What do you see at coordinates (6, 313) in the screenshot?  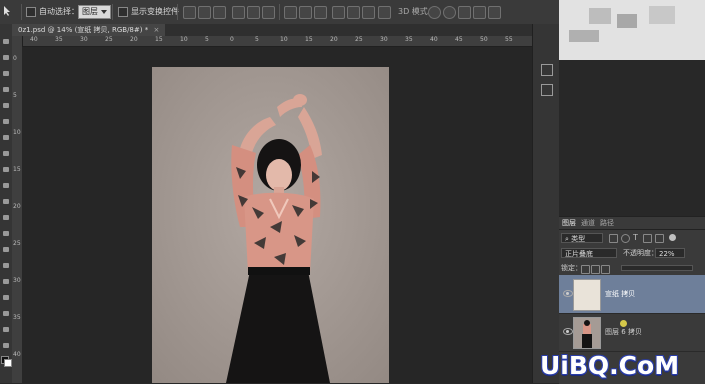 I see `shape-tool-icon` at bounding box center [6, 313].